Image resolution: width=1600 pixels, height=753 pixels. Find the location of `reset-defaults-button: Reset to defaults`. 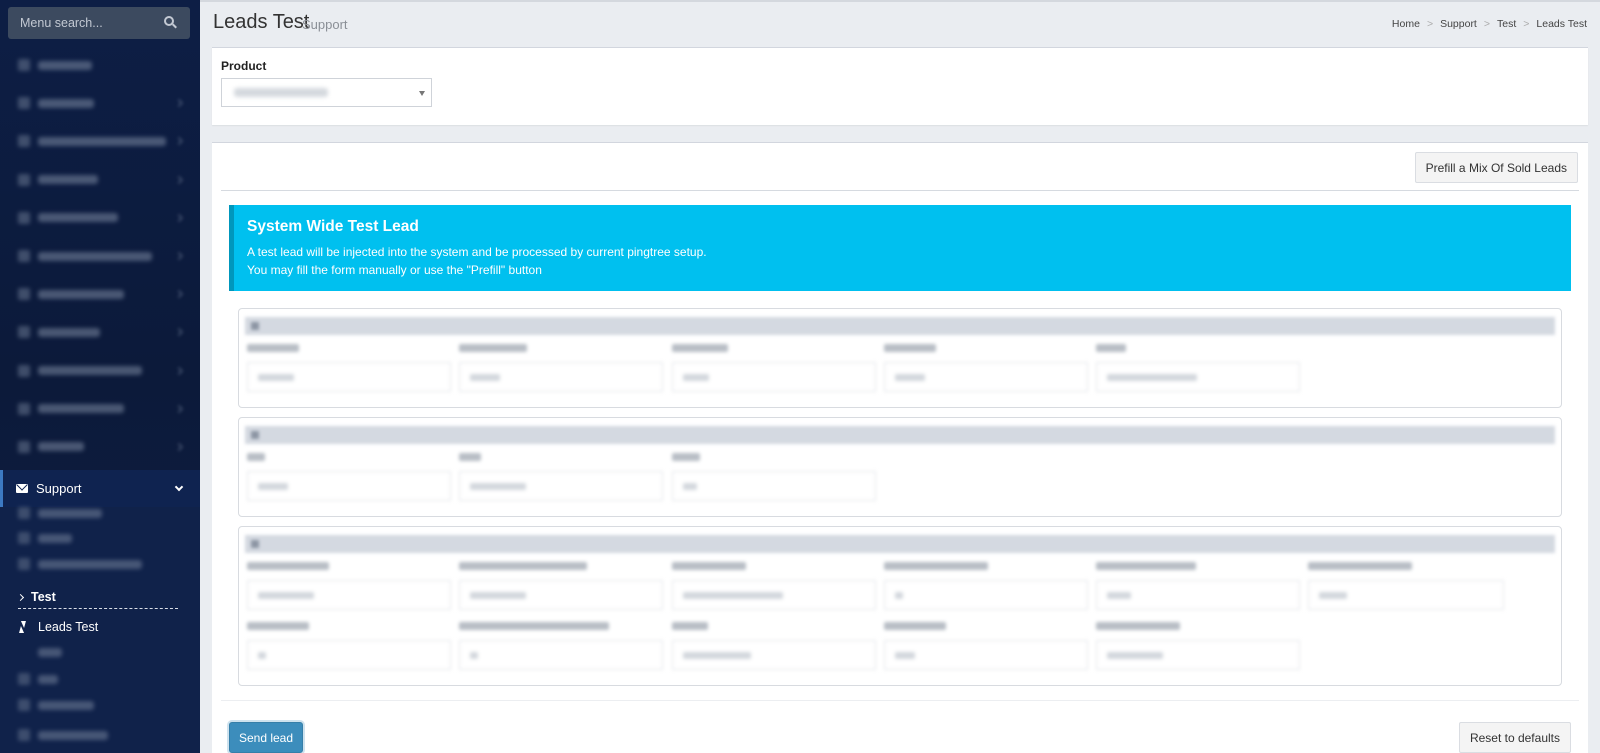

reset-defaults-button: Reset to defaults is located at coordinates (1514, 737).